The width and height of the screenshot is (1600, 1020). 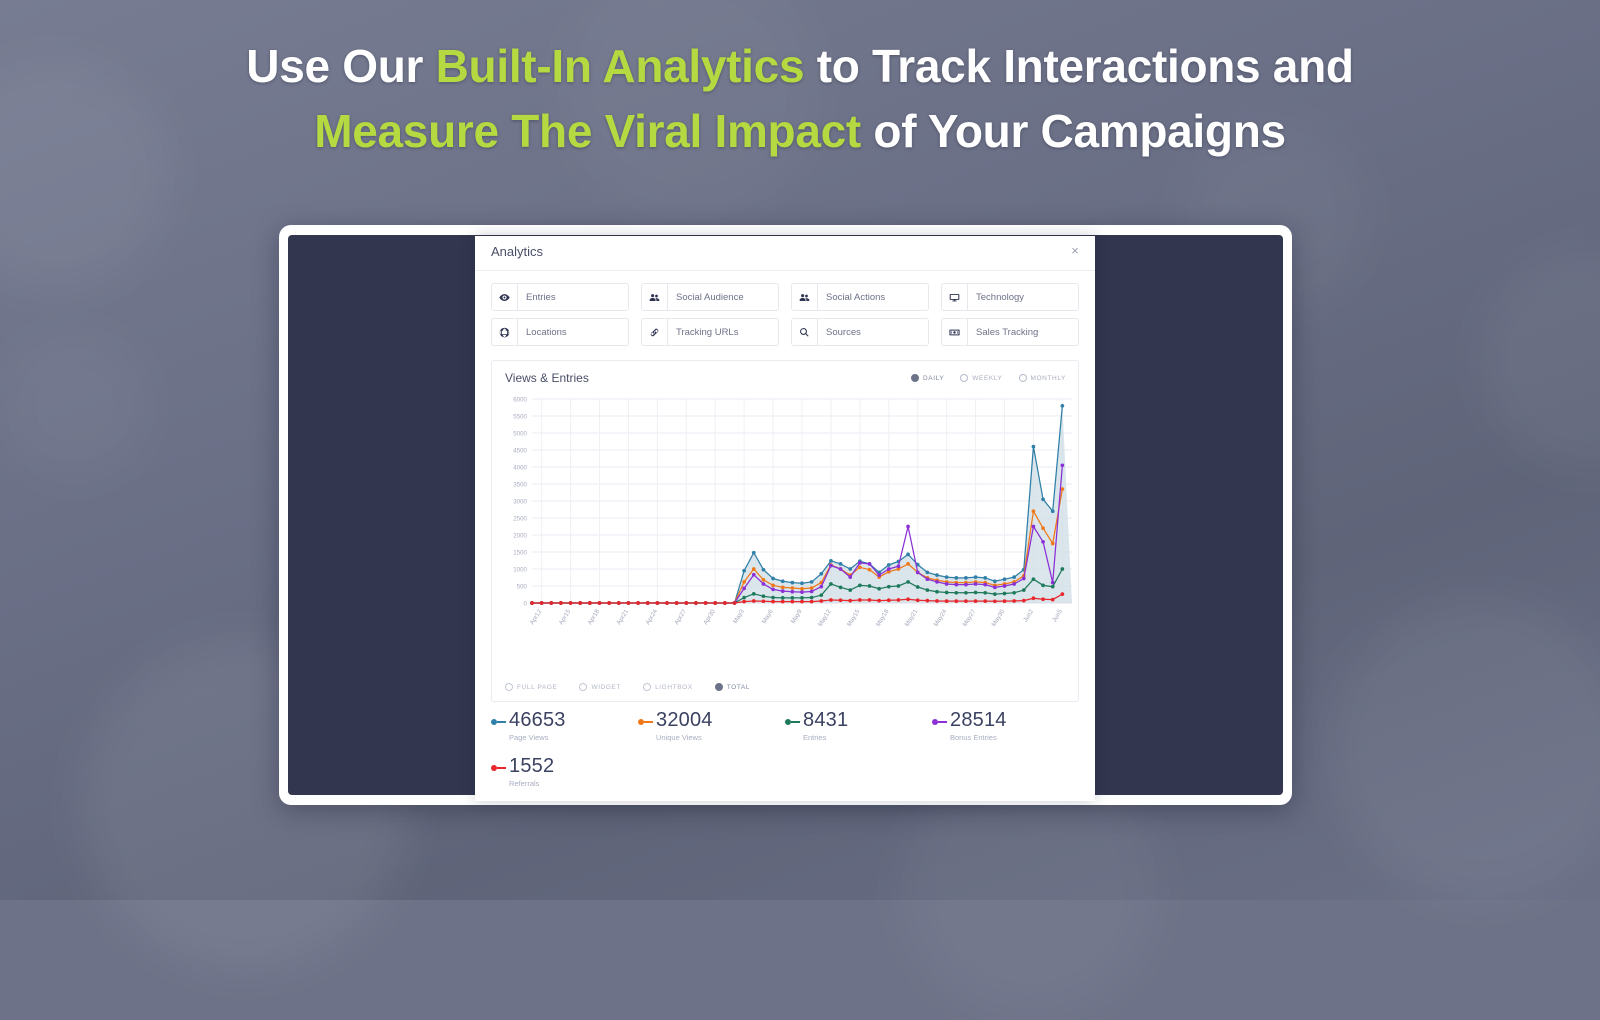 What do you see at coordinates (914, 378) in the screenshot?
I see `radio-dot-icon` at bounding box center [914, 378].